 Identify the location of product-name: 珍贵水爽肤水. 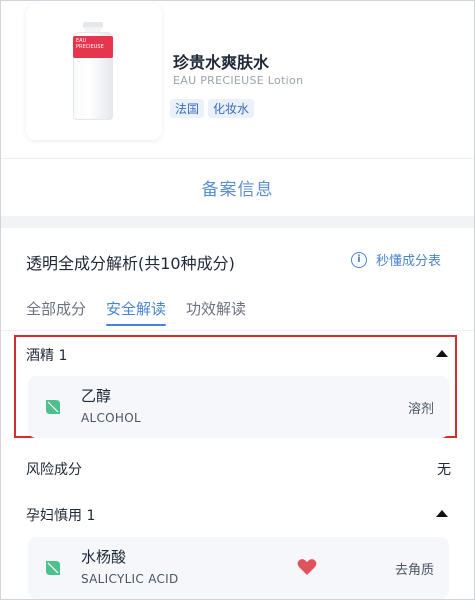
(221, 62).